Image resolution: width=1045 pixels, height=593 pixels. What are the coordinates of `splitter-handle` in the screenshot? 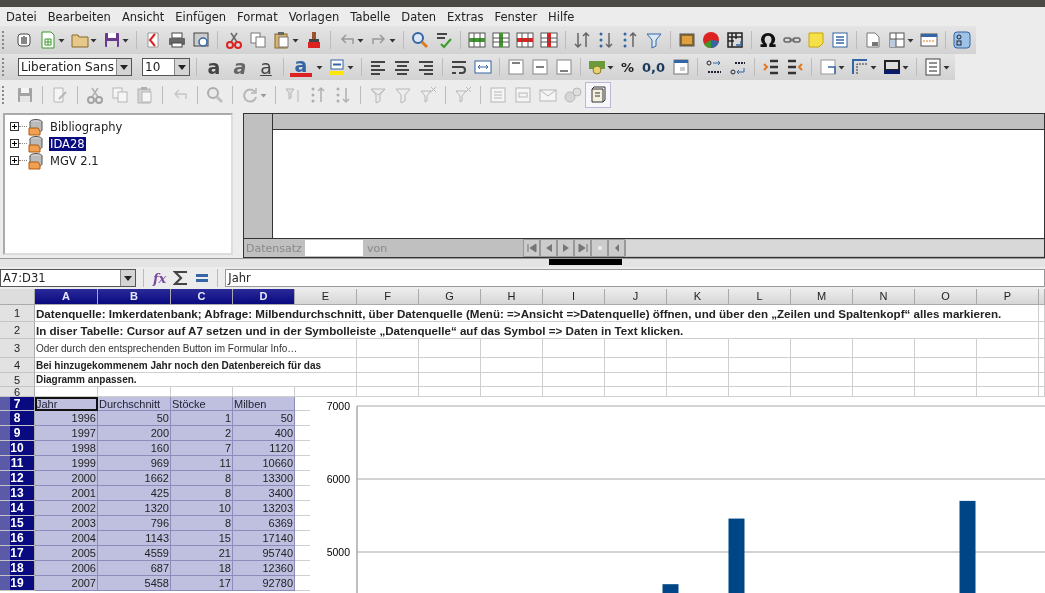 It's located at (585, 262).